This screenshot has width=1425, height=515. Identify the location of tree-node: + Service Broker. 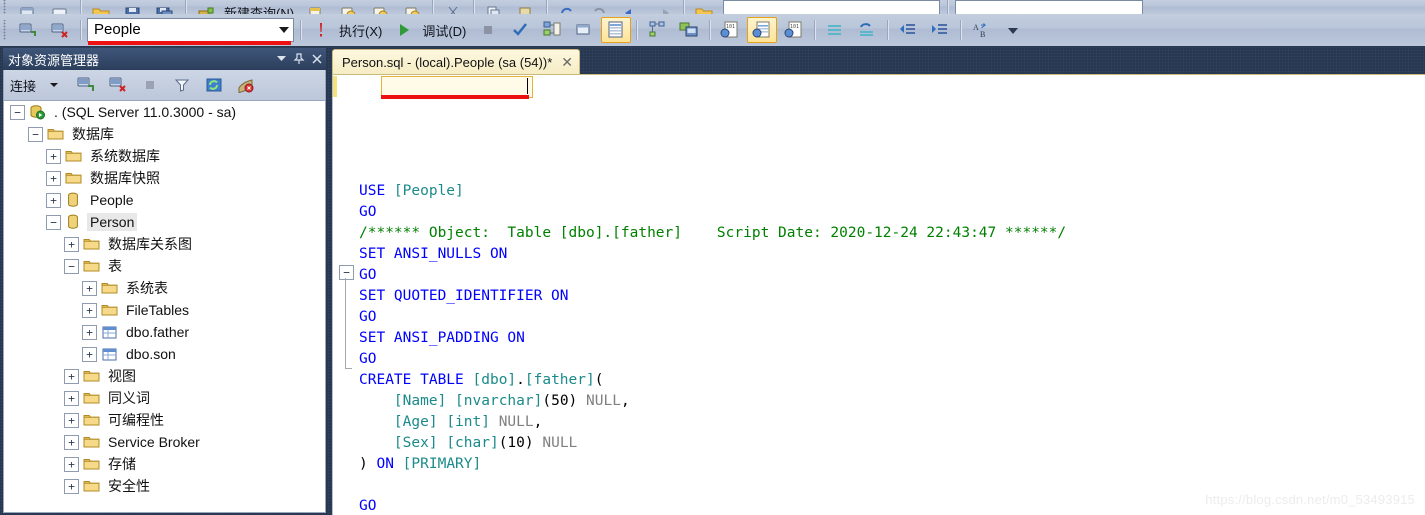
(164, 442).